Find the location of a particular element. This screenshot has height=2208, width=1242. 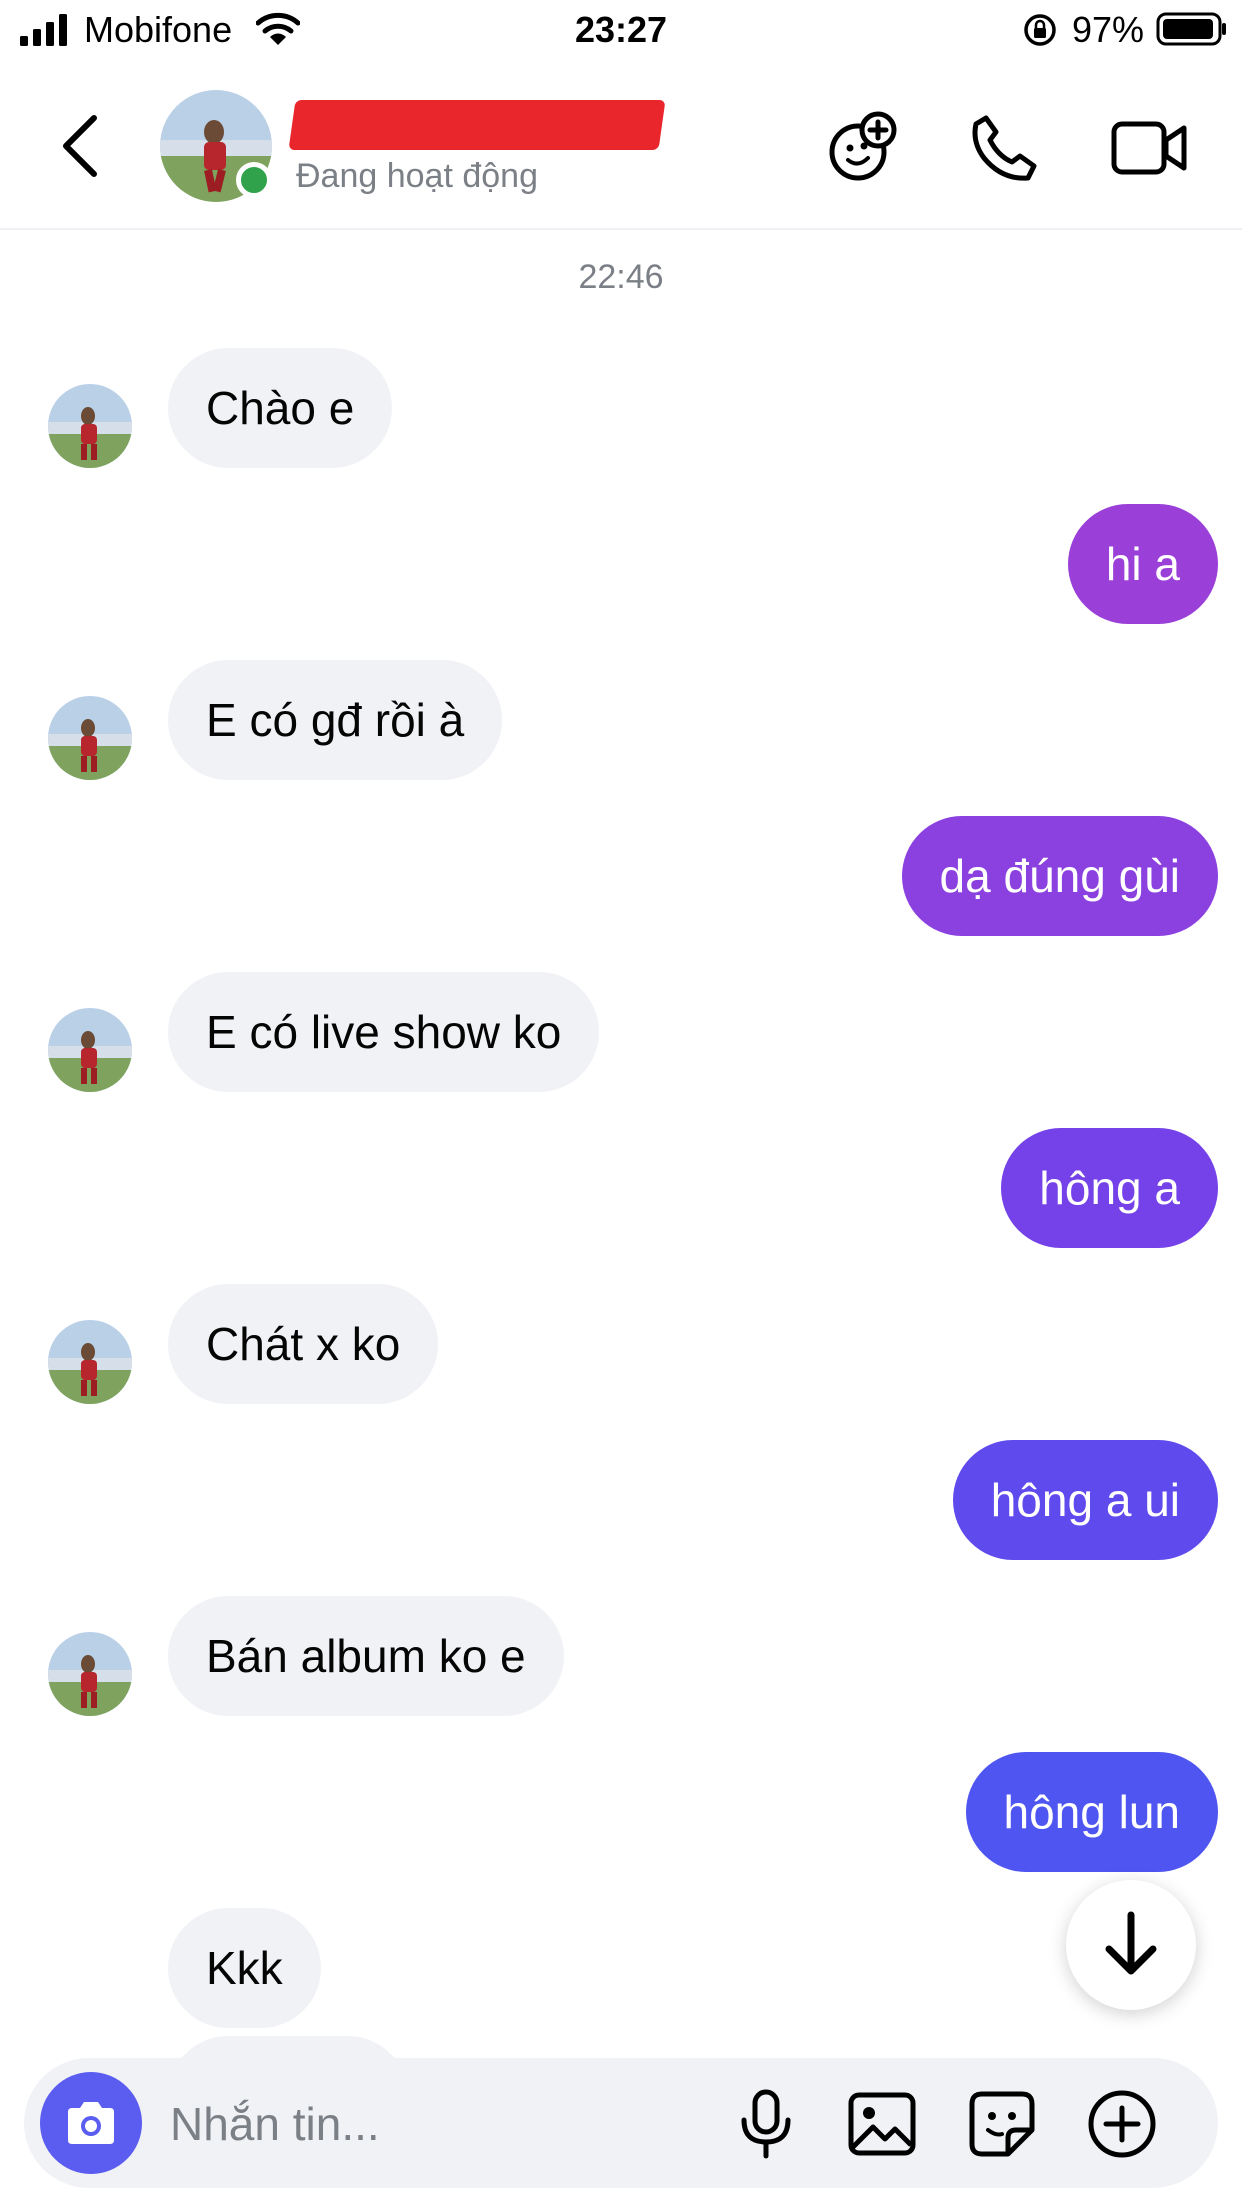

message-row: Chát x ko is located at coordinates (621, 1344).